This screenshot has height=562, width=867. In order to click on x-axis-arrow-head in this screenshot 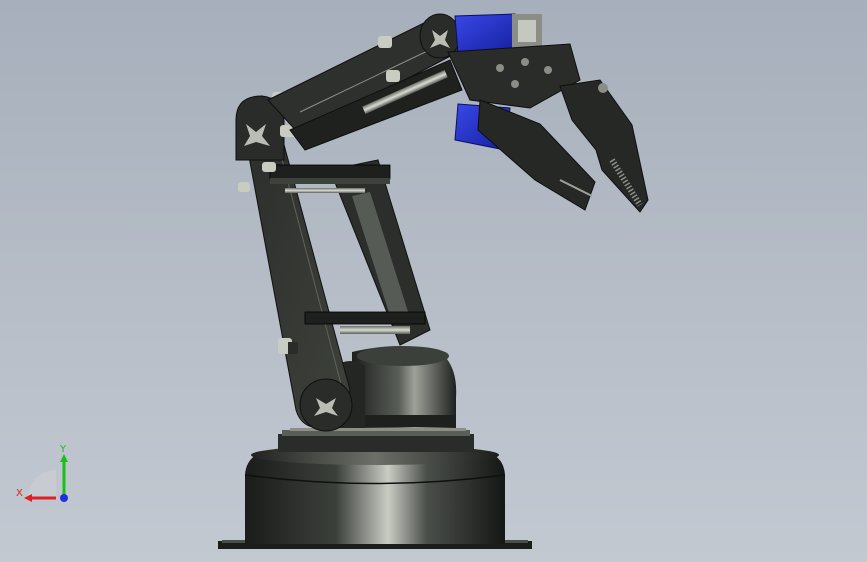, I will do `click(28, 498)`.